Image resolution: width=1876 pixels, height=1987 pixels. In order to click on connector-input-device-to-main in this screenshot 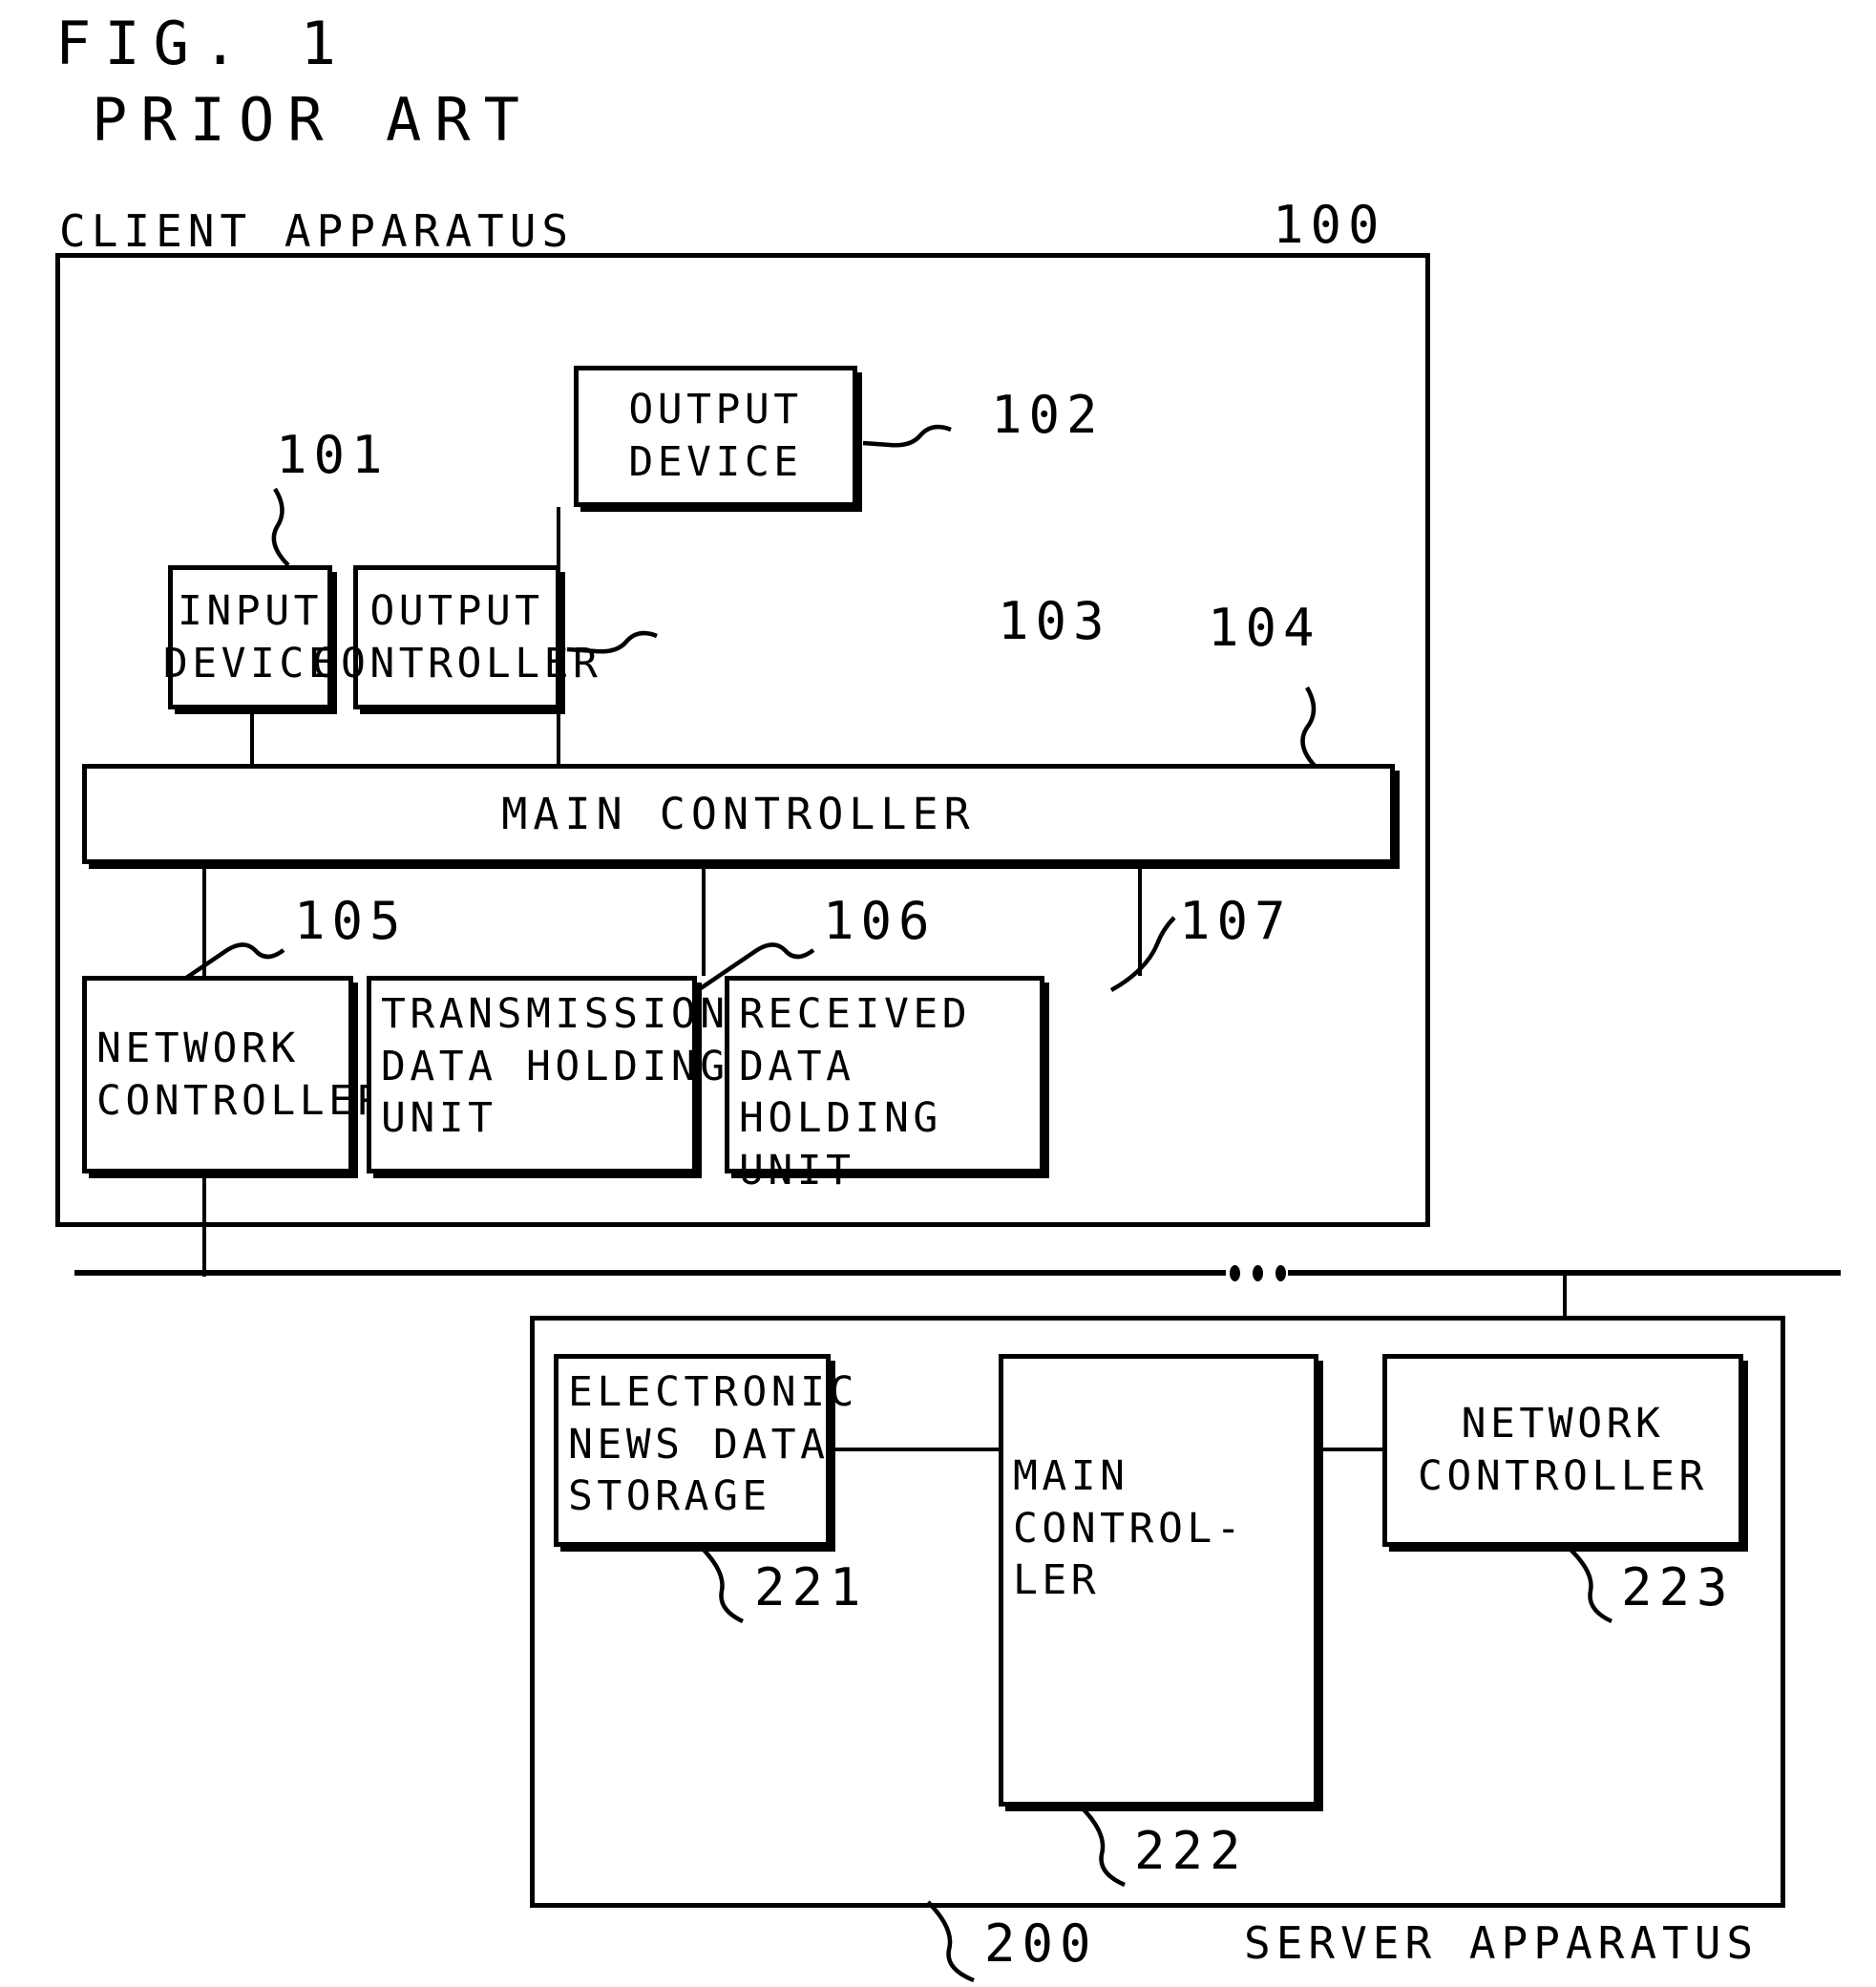, I will do `click(252, 736)`.